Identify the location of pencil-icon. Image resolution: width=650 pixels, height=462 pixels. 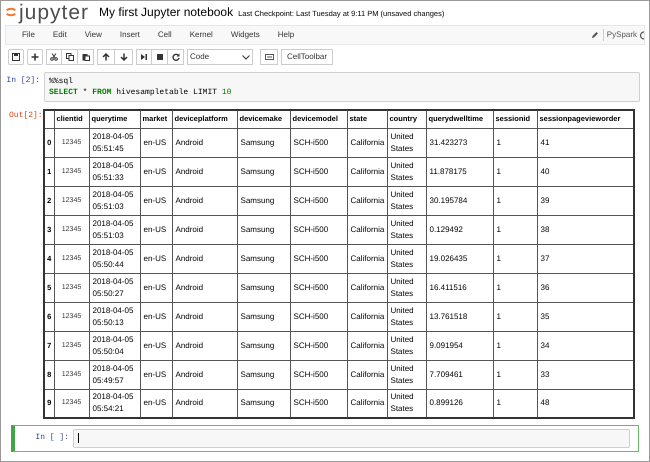
(594, 35).